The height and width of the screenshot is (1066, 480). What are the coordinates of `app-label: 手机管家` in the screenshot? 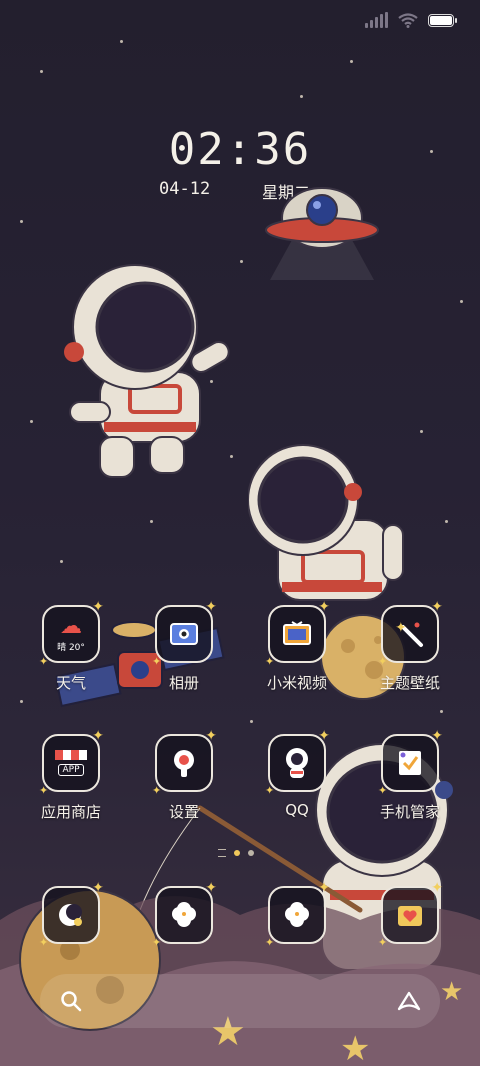 It's located at (409, 812).